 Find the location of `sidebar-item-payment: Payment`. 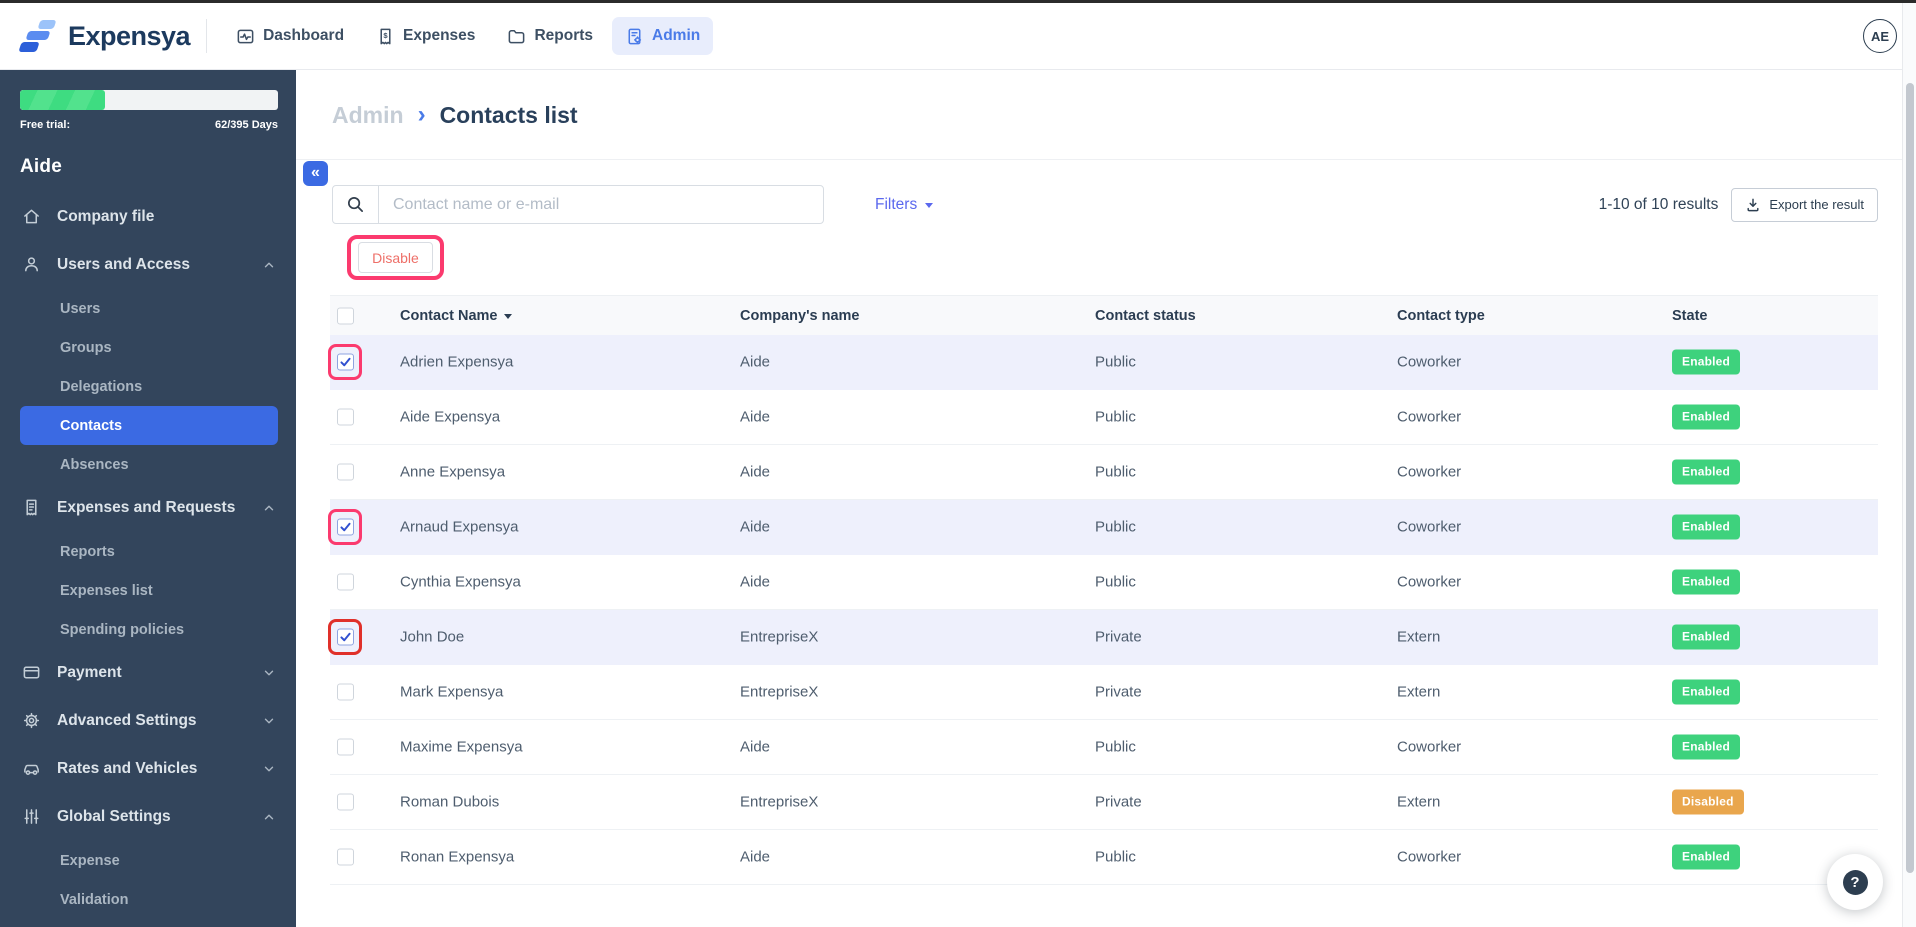

sidebar-item-payment: Payment is located at coordinates (148, 673).